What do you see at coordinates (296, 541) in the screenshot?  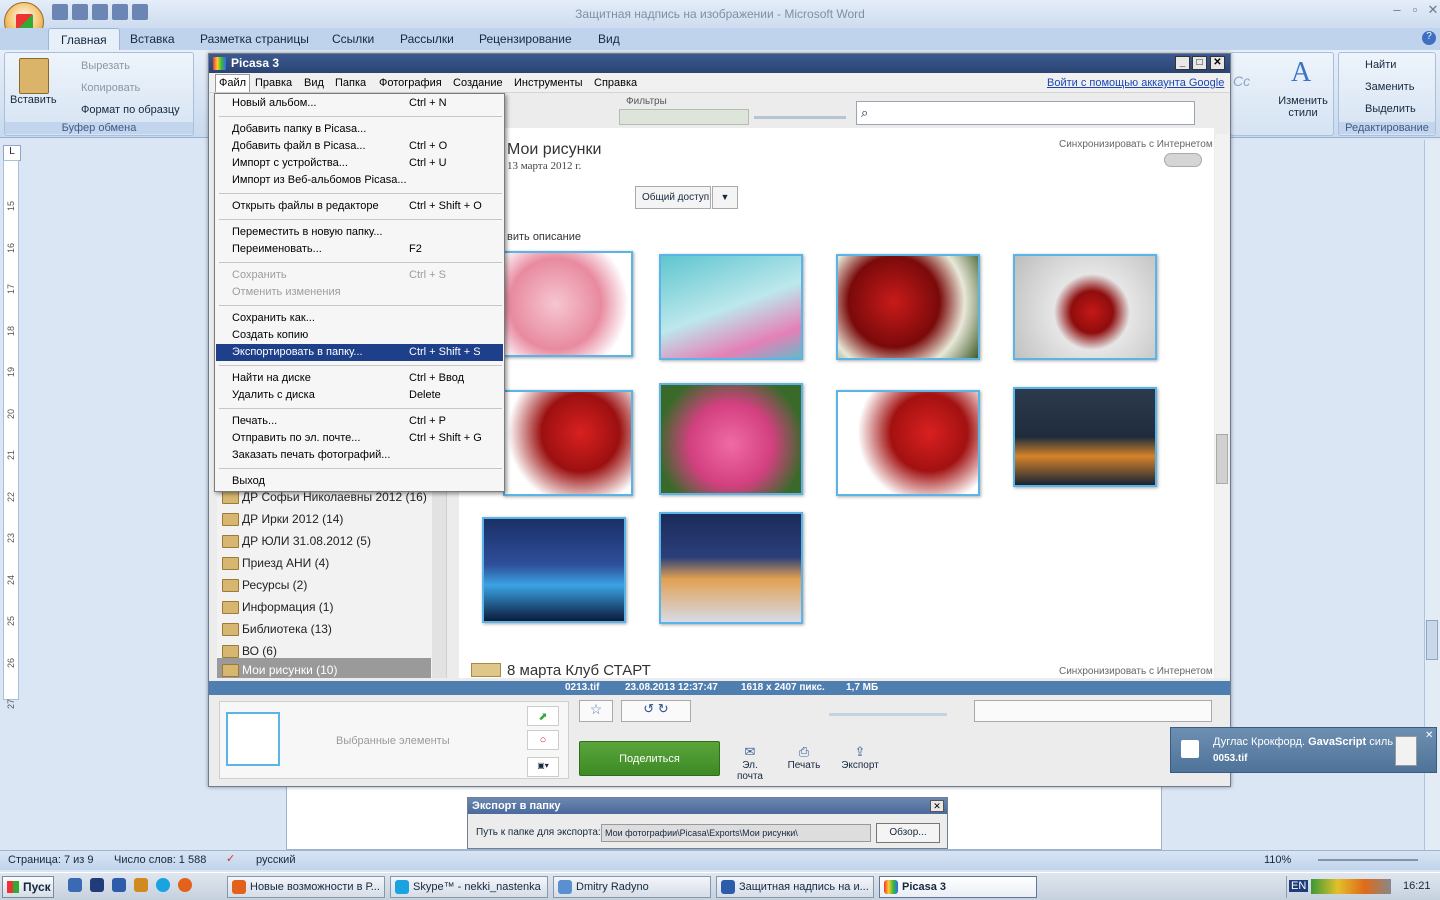 I see `folder-item: ДР ЮЛИ 31.08.2012 (5)` at bounding box center [296, 541].